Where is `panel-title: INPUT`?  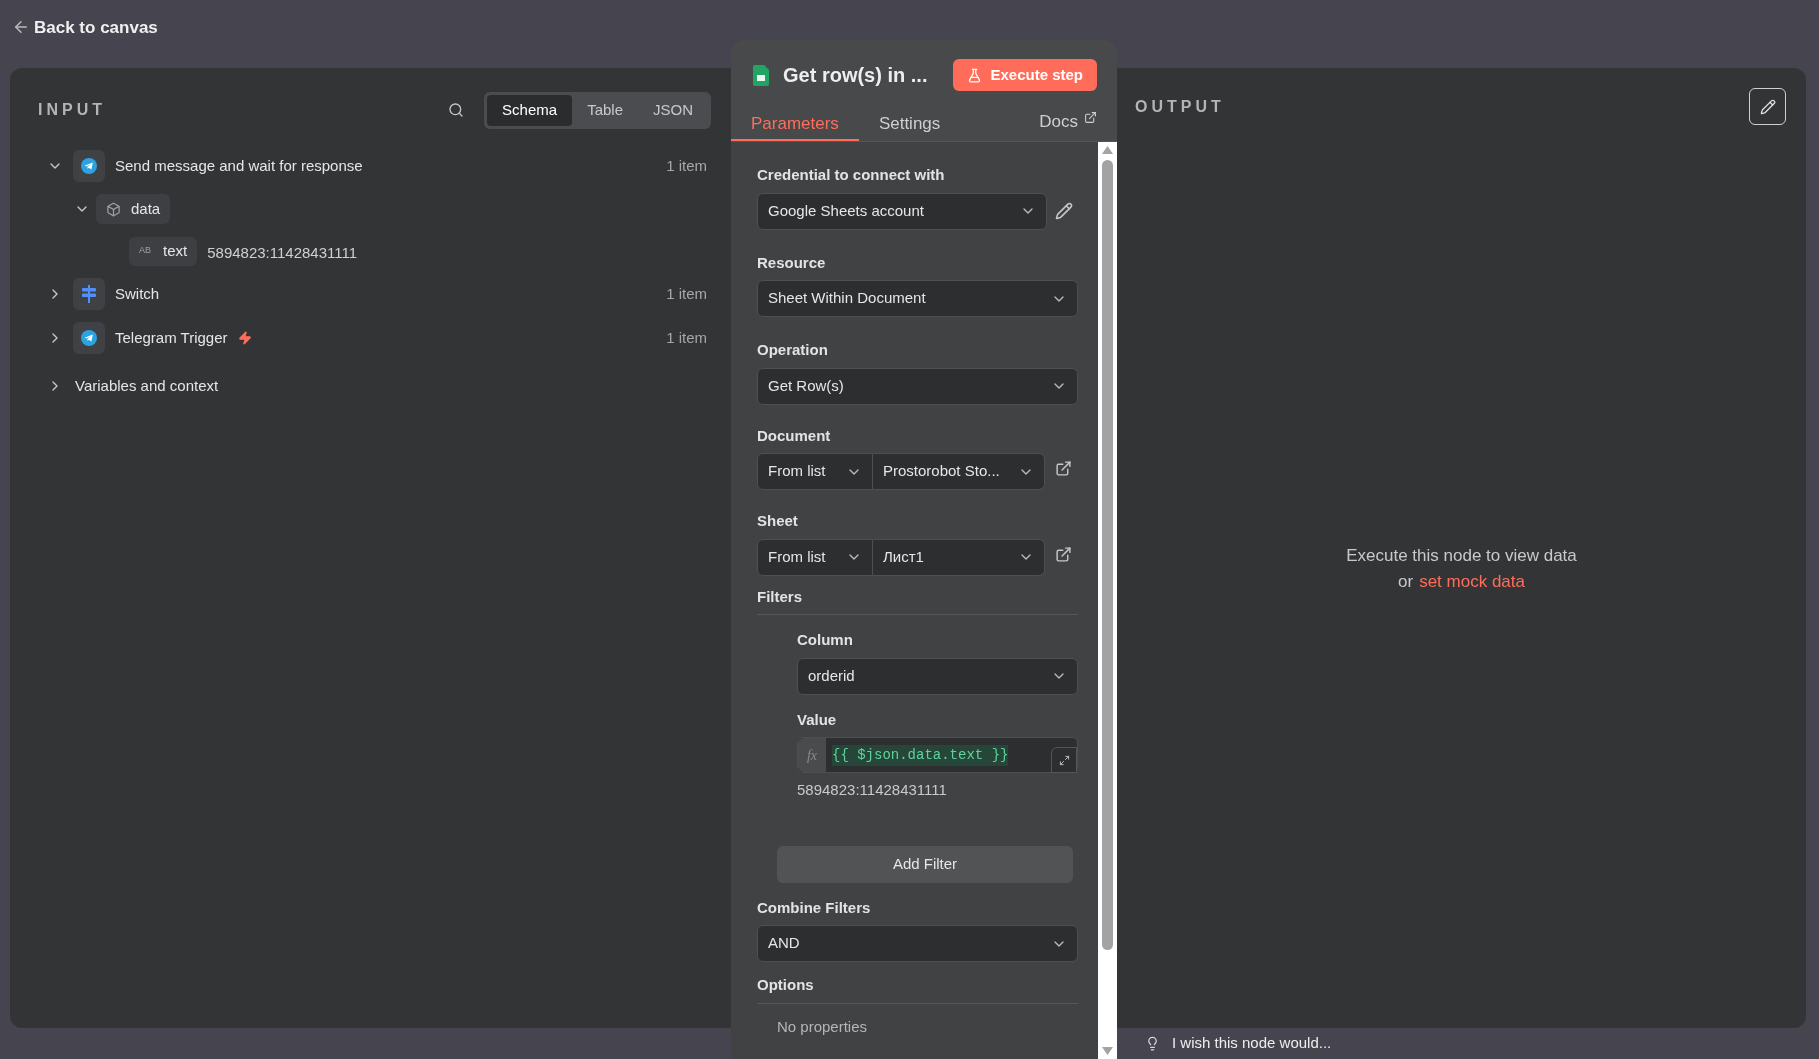 panel-title: INPUT is located at coordinates (72, 110).